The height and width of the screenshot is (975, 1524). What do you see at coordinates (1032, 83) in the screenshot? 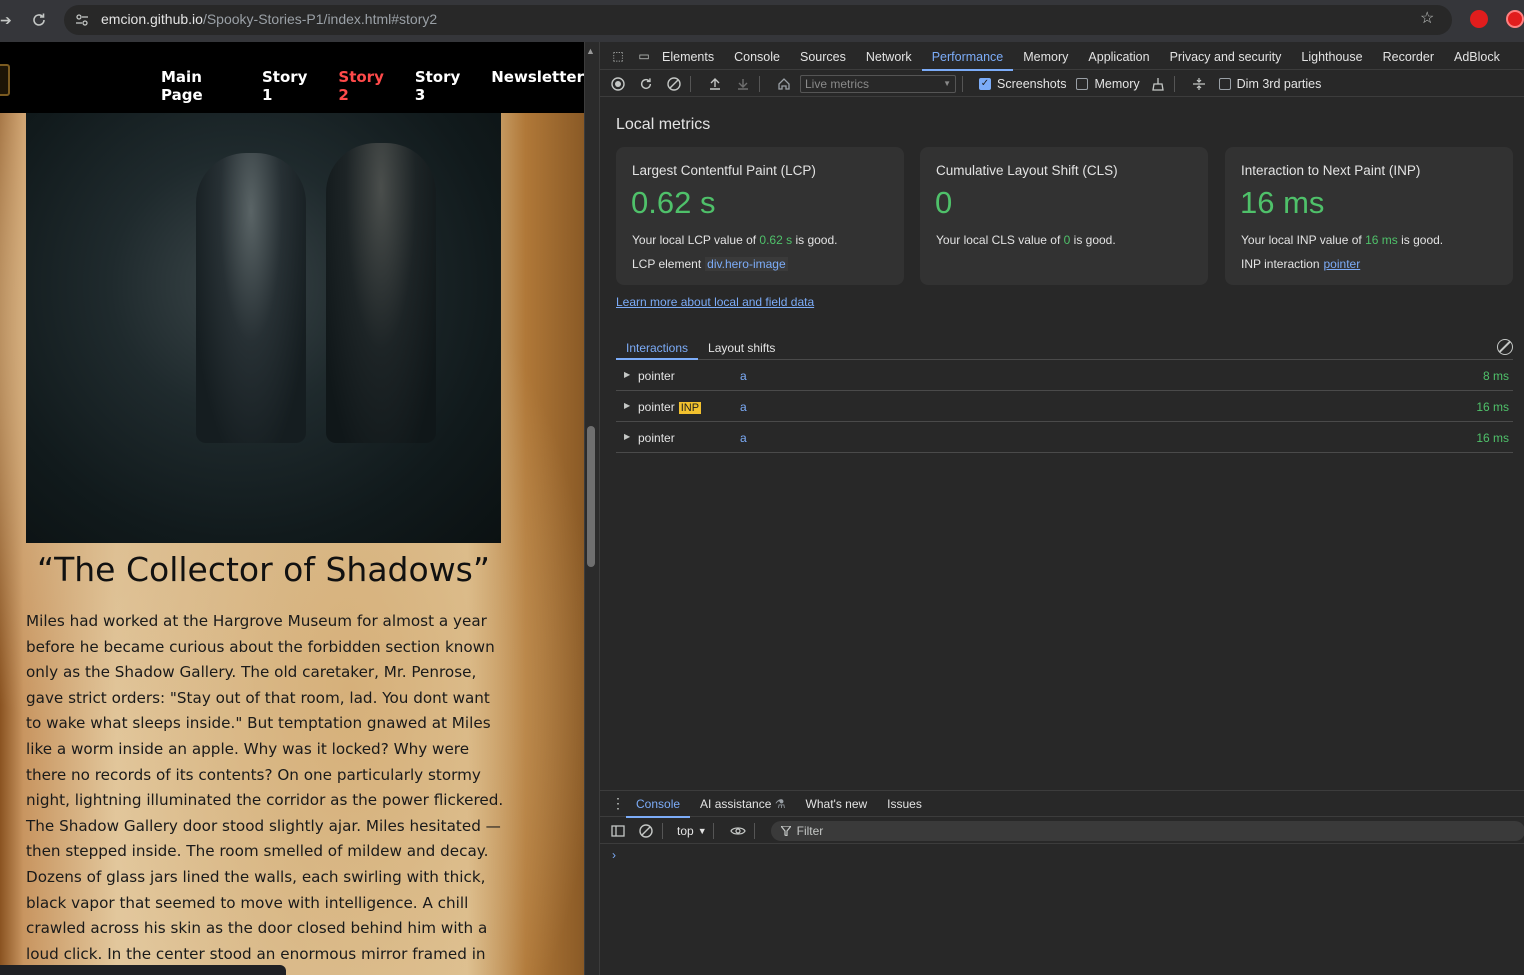
I see `screenshots-label: Screenshots` at bounding box center [1032, 83].